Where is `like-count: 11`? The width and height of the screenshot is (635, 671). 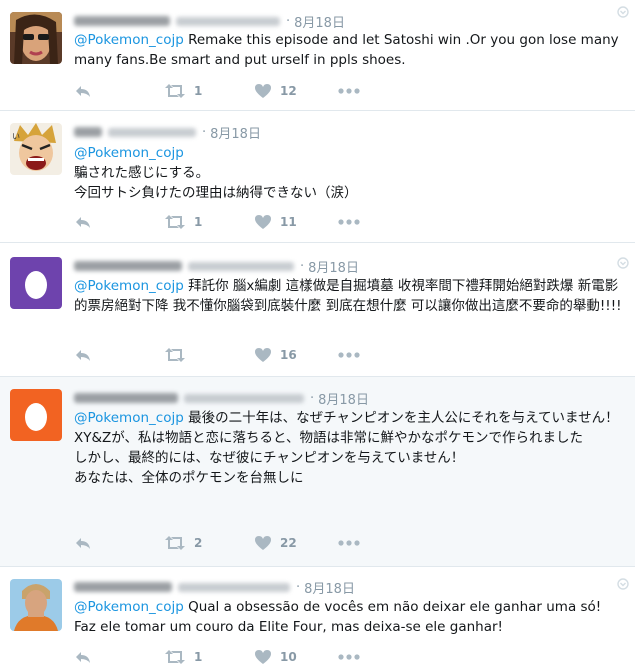
like-count: 11 is located at coordinates (288, 222).